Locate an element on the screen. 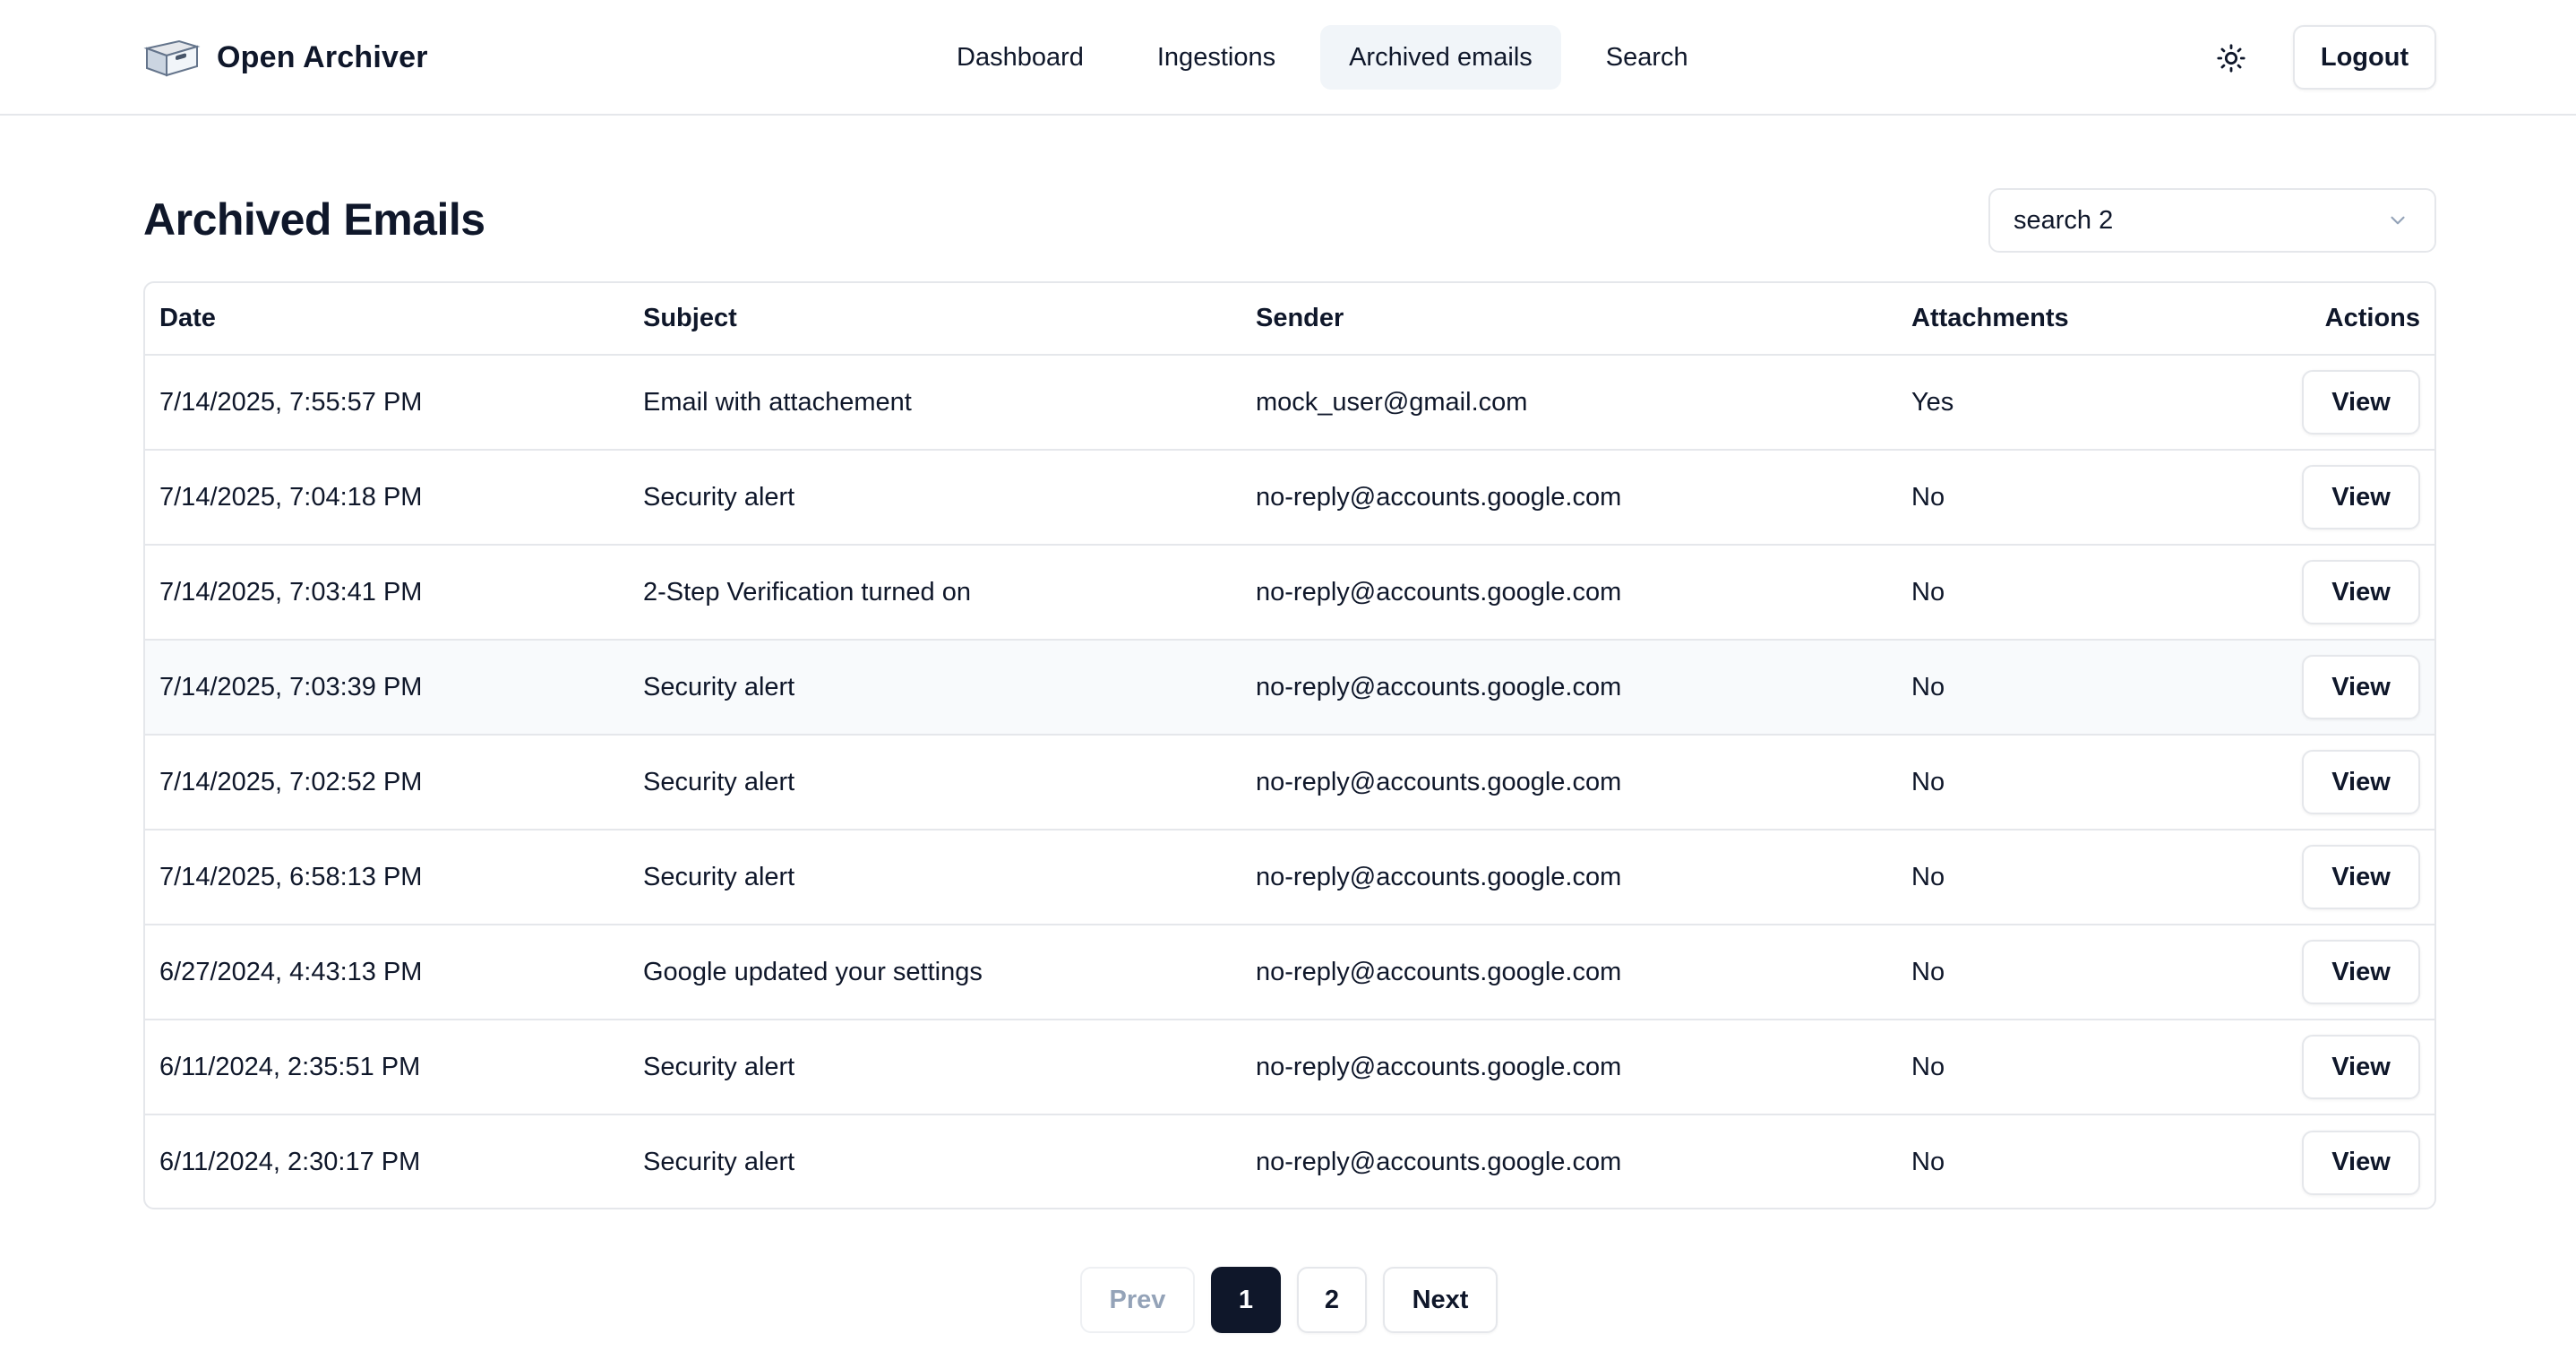  cell-date: 7/14/2025, 7:02:52 PM is located at coordinates (387, 782).